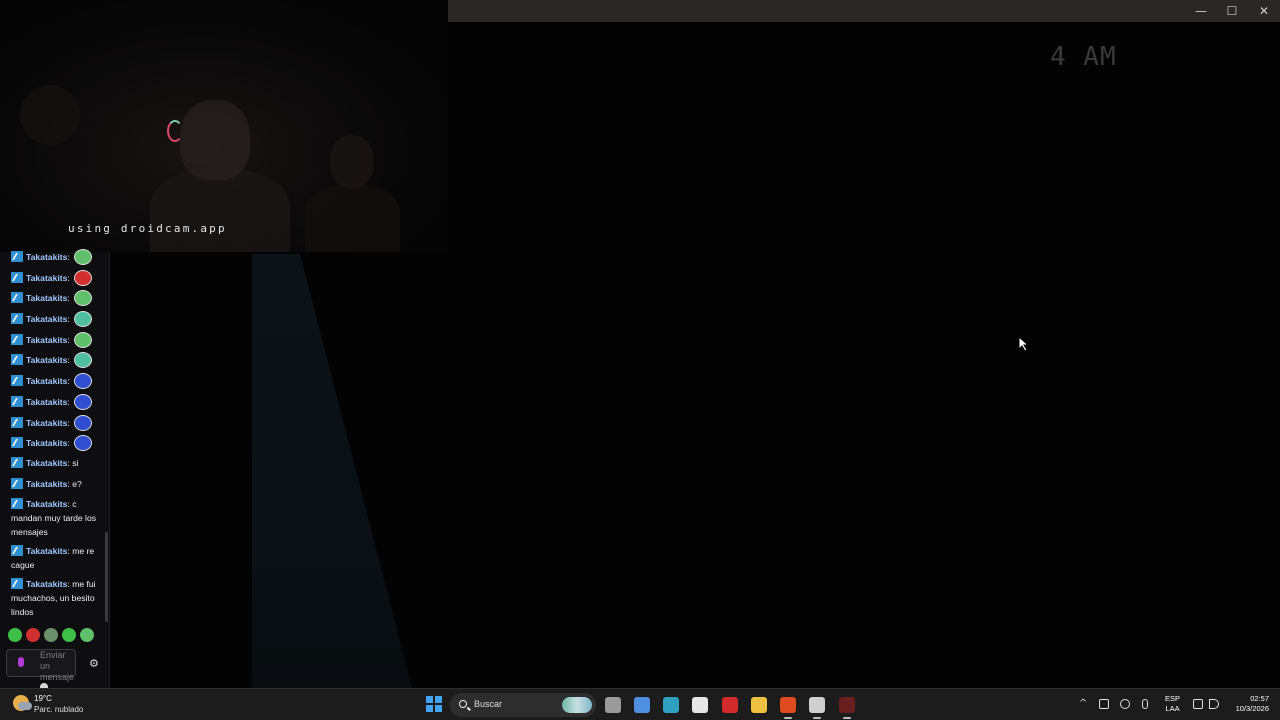 The height and width of the screenshot is (720, 1280). Describe the element at coordinates (352, 218) in the screenshot. I see `second-person-silhouette` at that location.